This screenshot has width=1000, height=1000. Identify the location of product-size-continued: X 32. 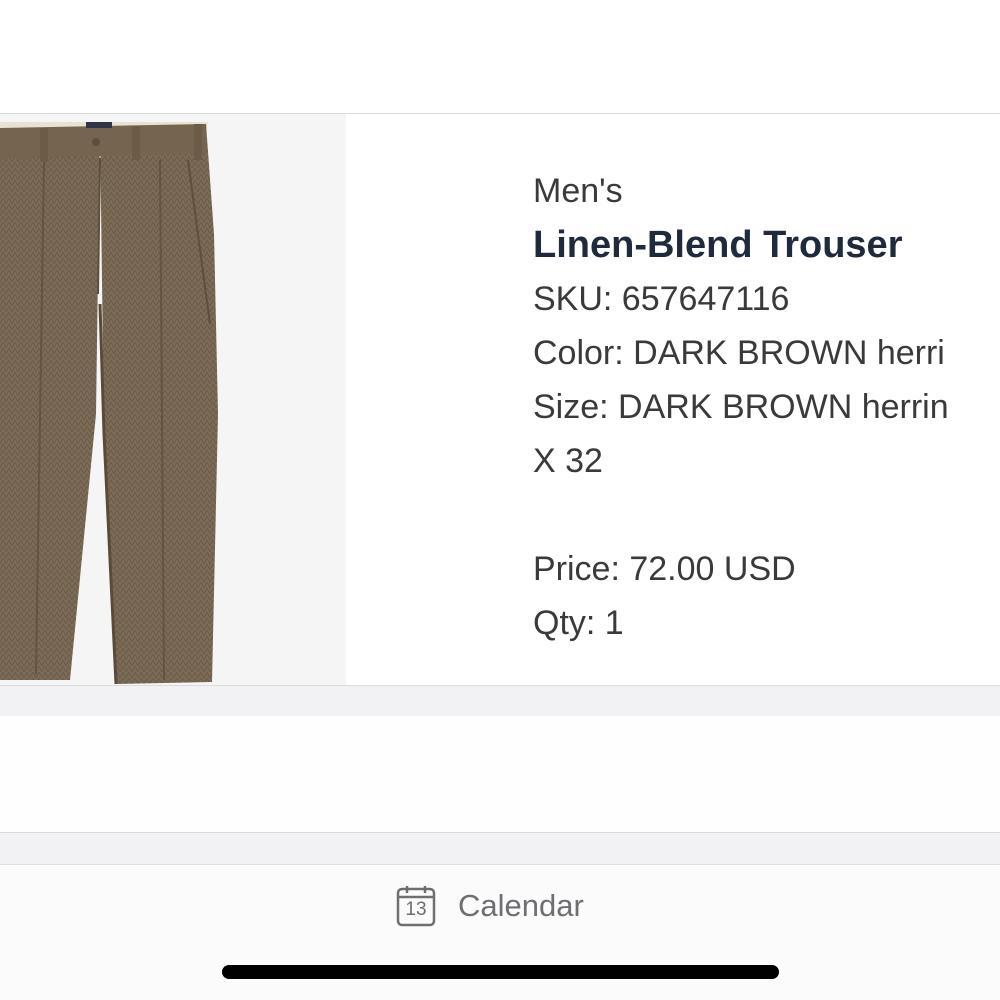
(568, 461).